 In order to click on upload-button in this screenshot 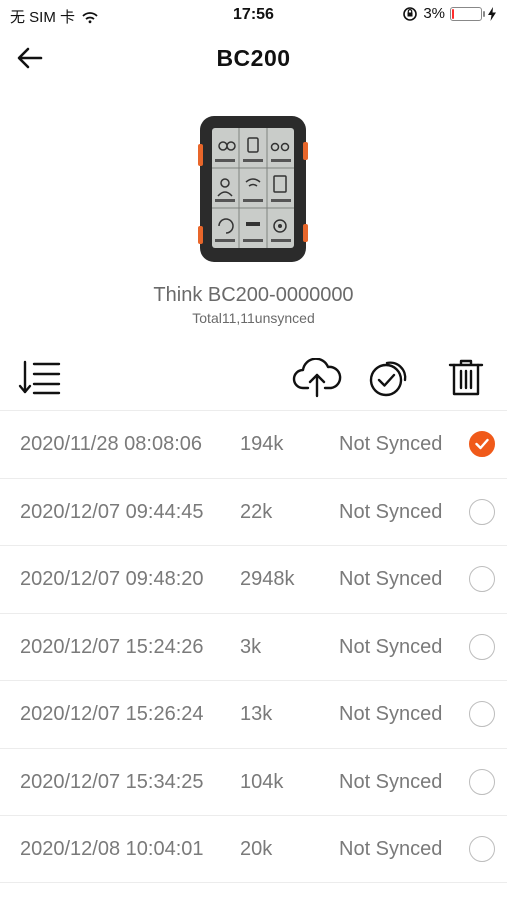, I will do `click(317, 378)`.